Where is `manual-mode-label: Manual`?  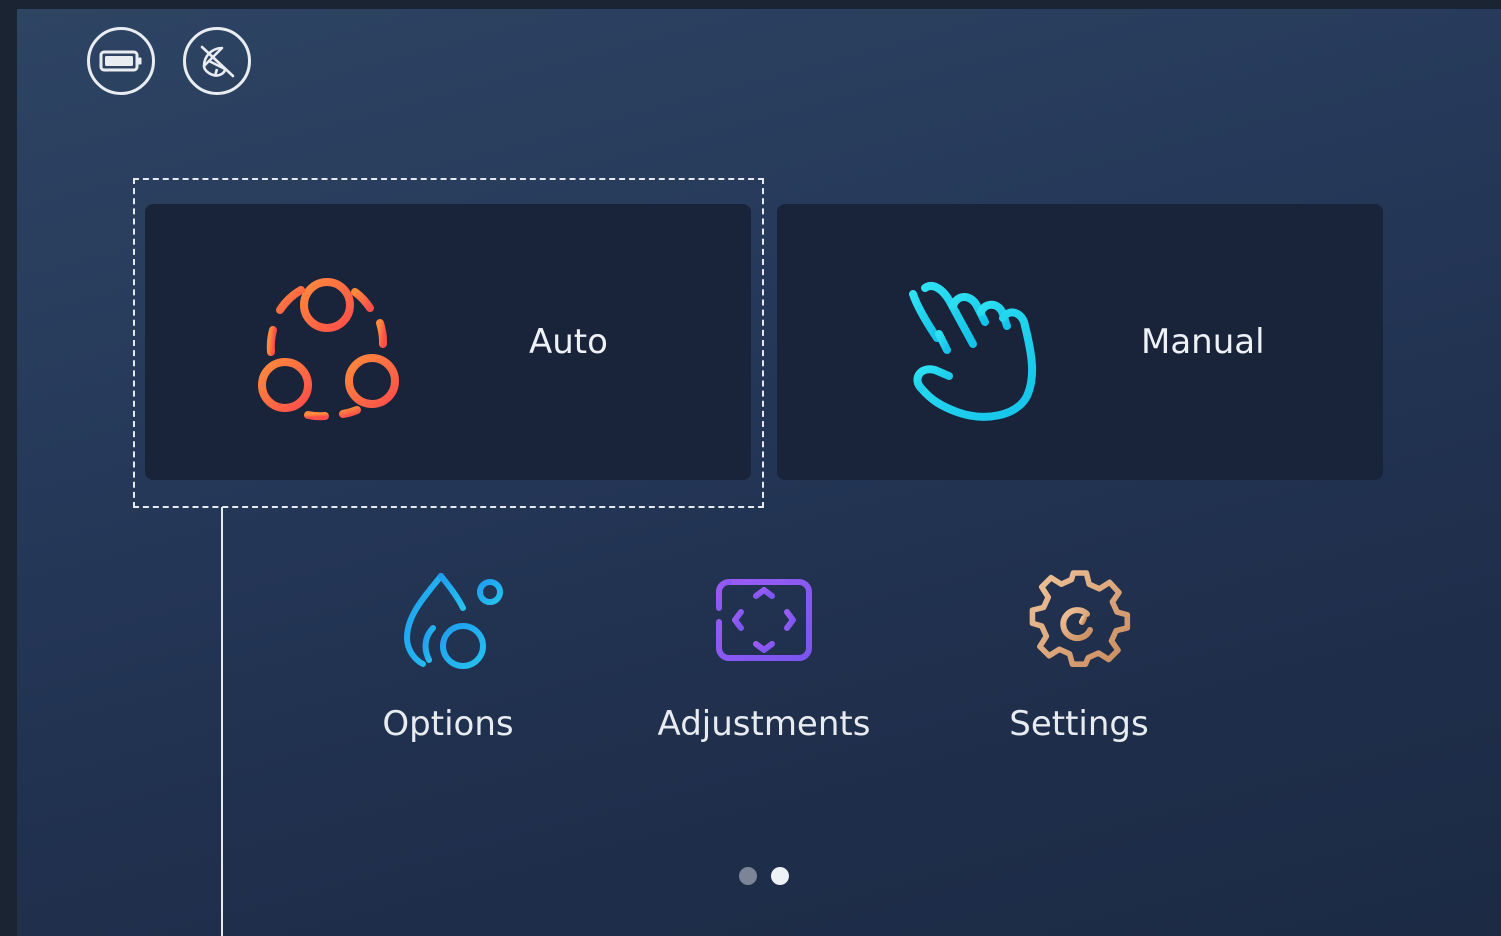
manual-mode-label: Manual is located at coordinates (1203, 342).